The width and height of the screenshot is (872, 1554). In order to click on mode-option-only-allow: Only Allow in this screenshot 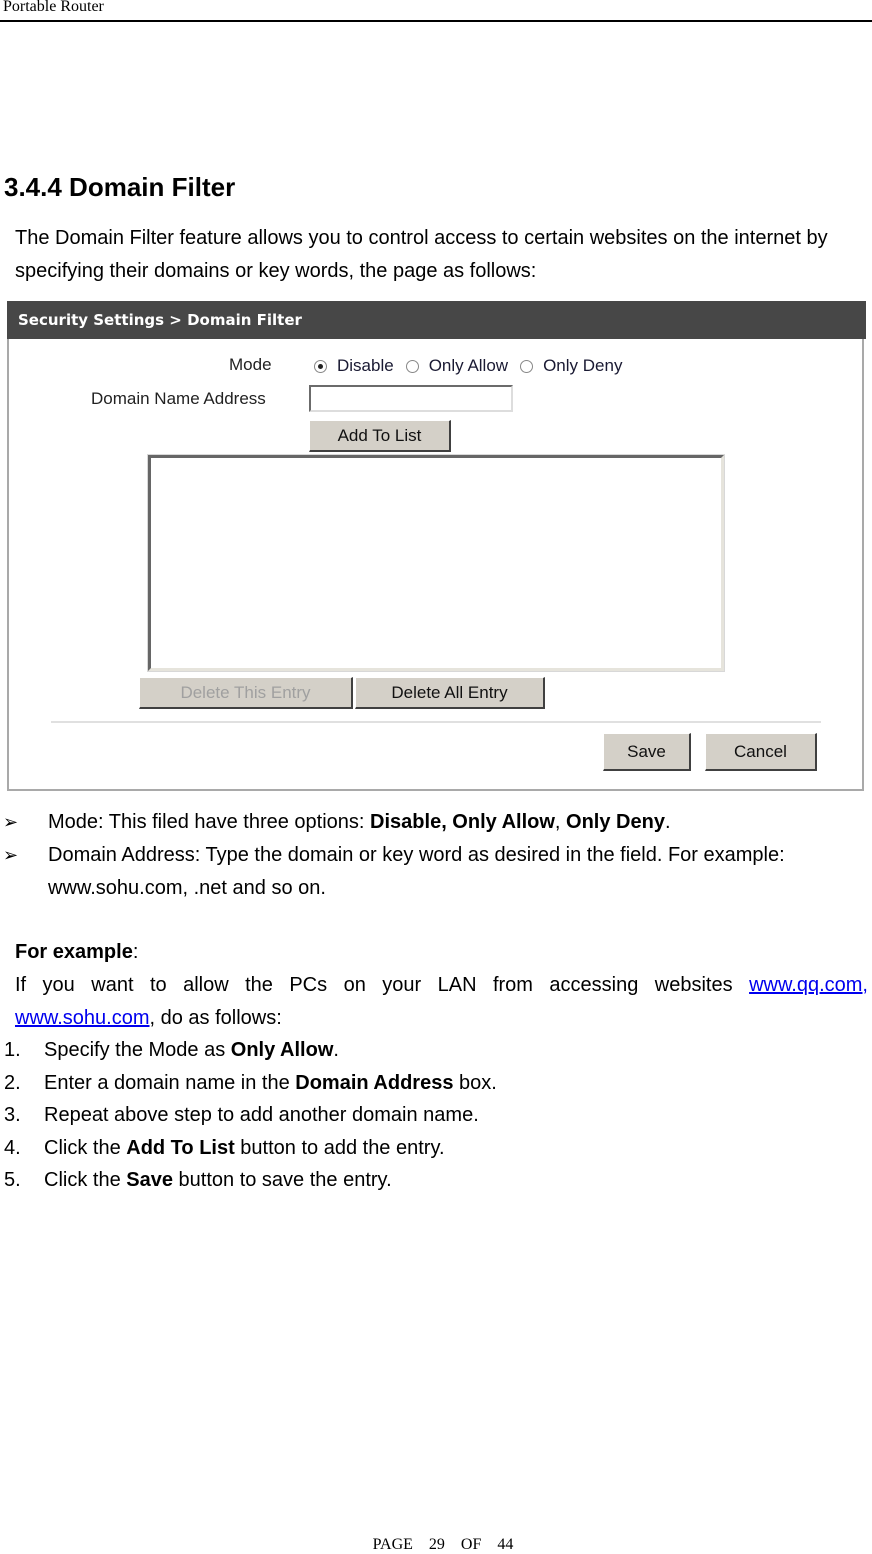, I will do `click(457, 366)`.